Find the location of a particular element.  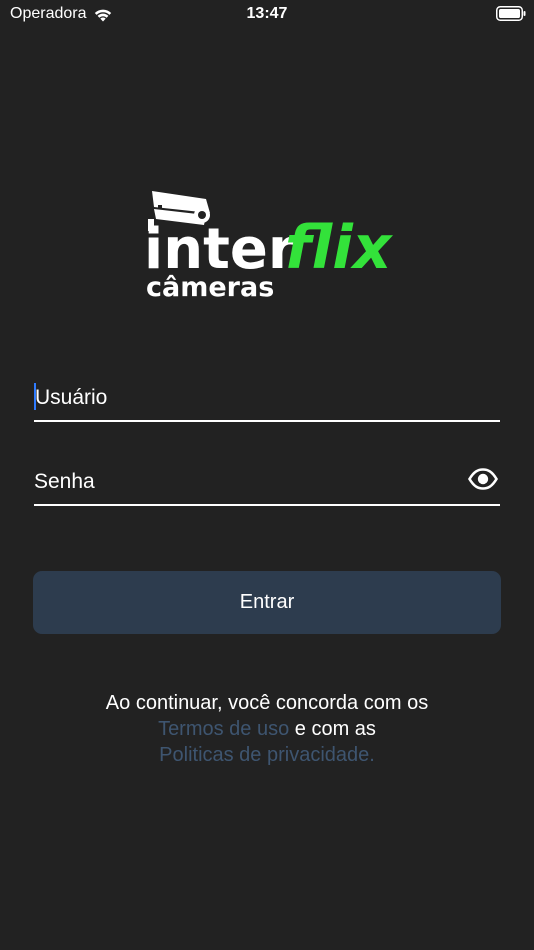

interflix-logo: inter flix câmeras is located at coordinates (269, 247).